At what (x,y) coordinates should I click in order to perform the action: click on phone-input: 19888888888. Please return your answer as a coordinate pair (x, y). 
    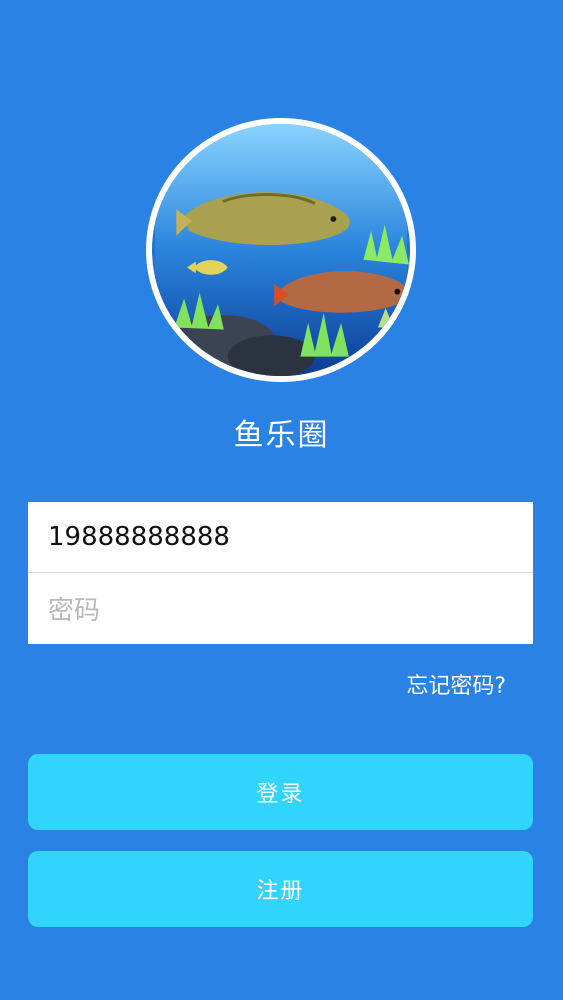
    Looking at the image, I should click on (280, 537).